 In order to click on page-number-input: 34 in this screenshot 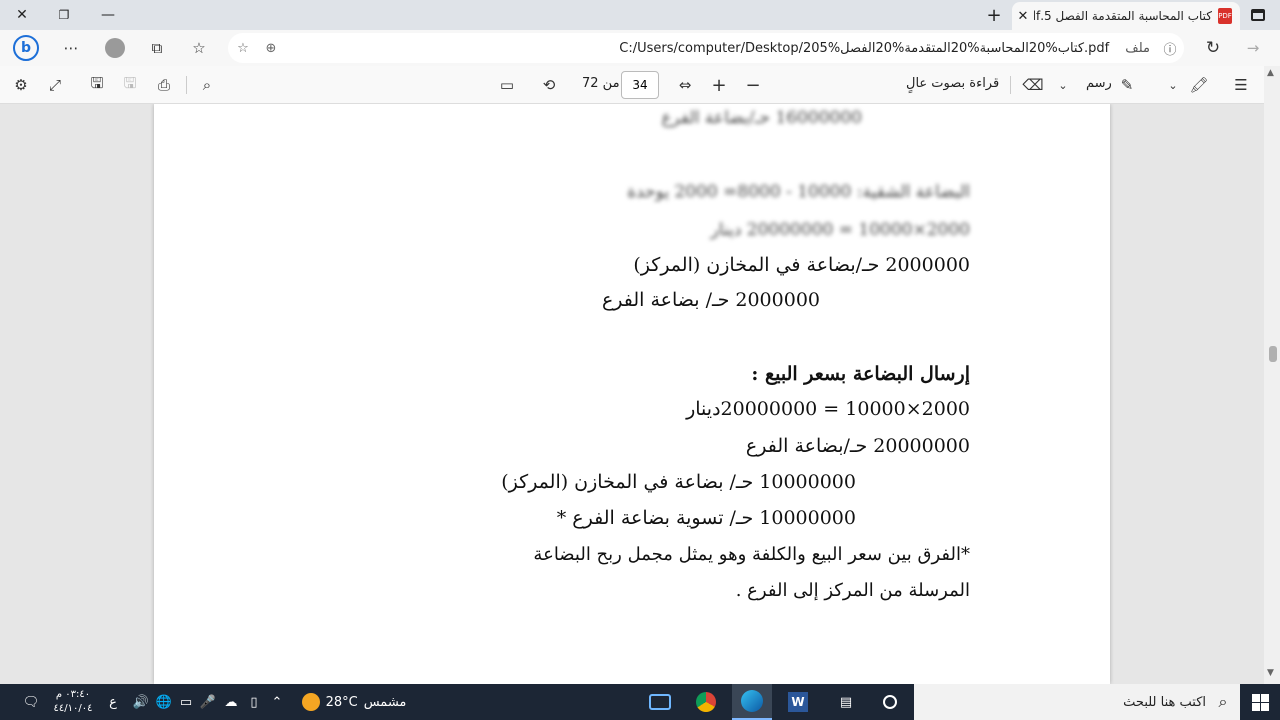, I will do `click(640, 85)`.